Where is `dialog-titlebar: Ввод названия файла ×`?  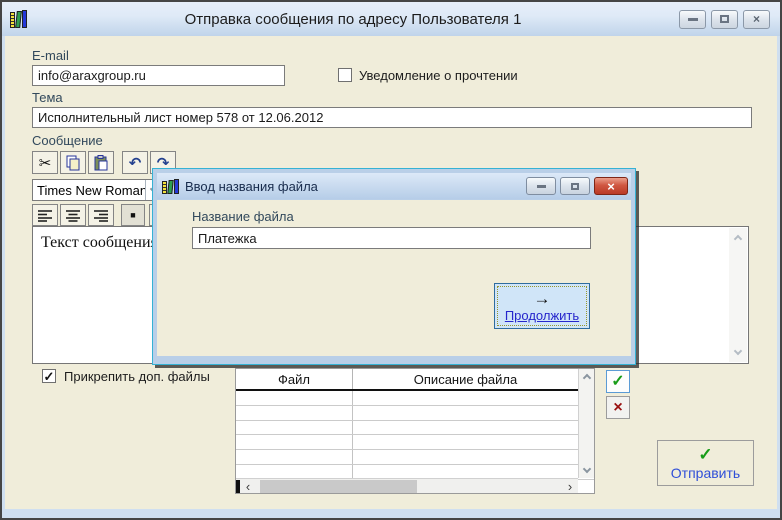
dialog-titlebar: Ввод названия файла × is located at coordinates (394, 186).